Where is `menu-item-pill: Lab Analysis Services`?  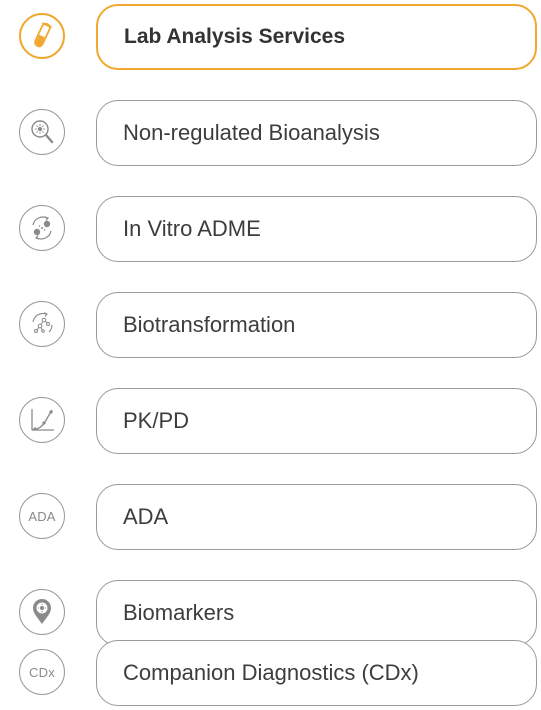 menu-item-pill: Lab Analysis Services is located at coordinates (316, 37).